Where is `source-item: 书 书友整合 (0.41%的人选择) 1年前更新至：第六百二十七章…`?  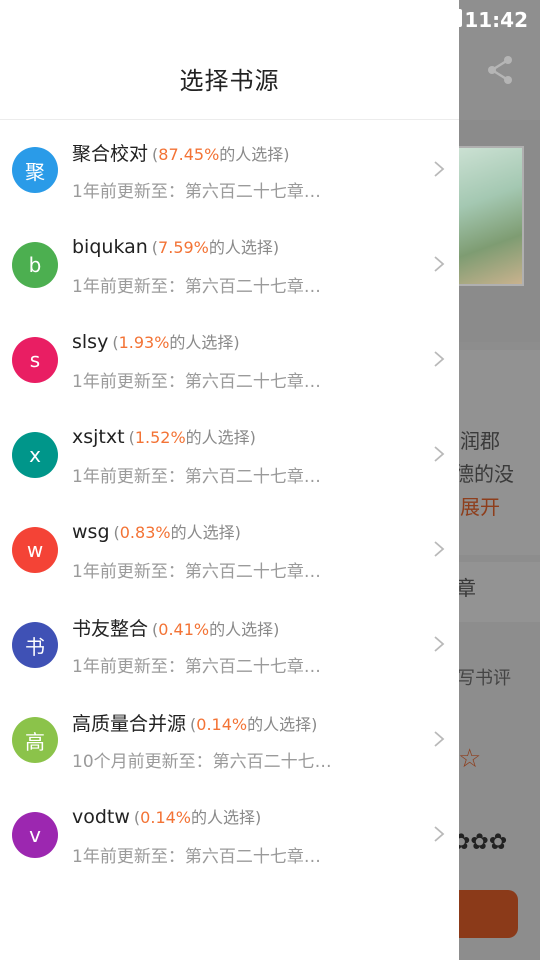
source-item: 书 书友整合 (0.41%的人选择) 1年前更新至：第六百二十七章… is located at coordinates (229, 643).